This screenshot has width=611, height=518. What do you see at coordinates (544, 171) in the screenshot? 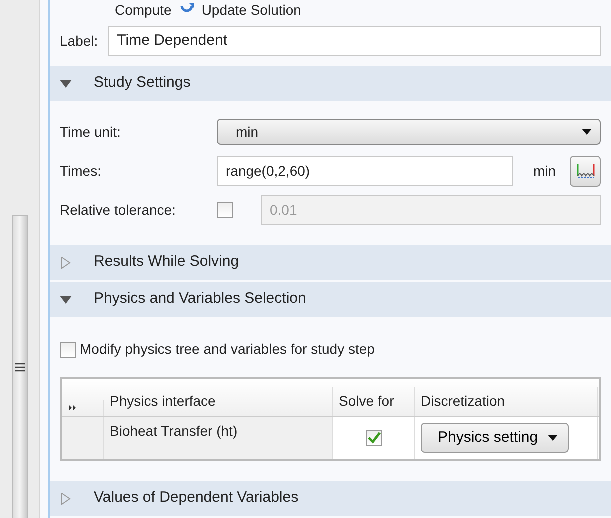
I see `unit-label: min` at bounding box center [544, 171].